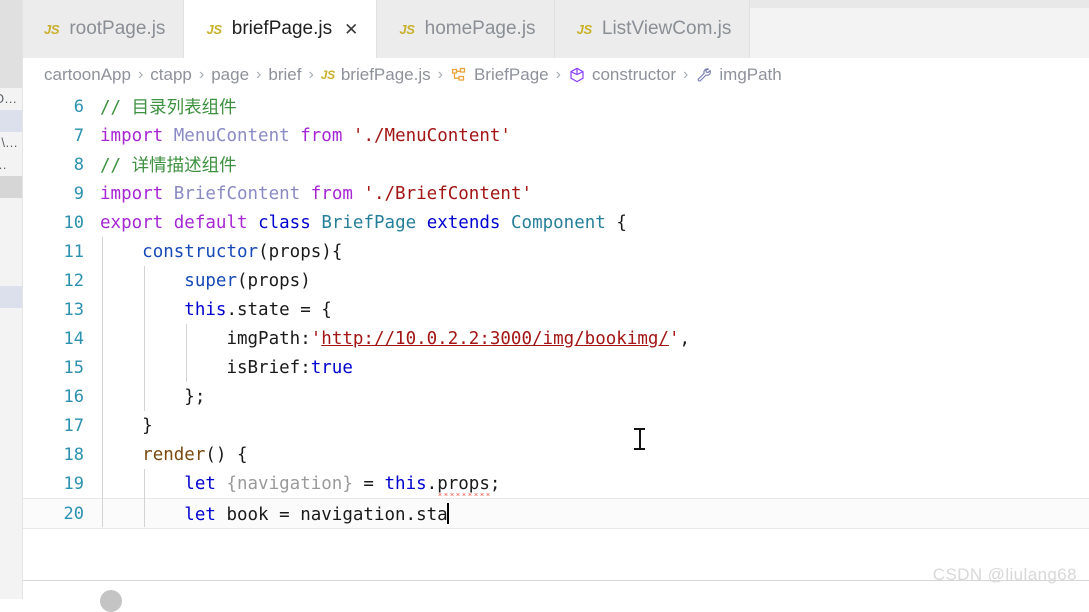 The width and height of the screenshot is (1089, 612). What do you see at coordinates (279, 309) in the screenshot?
I see `code-token: .state = {` at bounding box center [279, 309].